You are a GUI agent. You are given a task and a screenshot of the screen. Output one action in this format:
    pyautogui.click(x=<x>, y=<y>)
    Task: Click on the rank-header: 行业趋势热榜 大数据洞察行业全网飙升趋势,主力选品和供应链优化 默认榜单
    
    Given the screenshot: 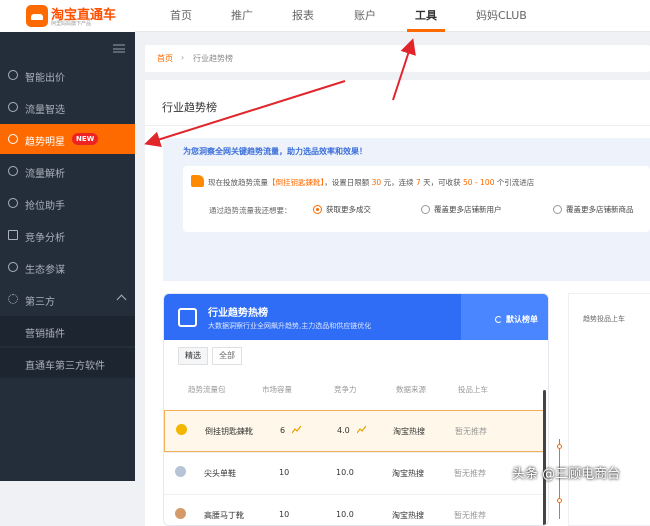 What is the action you would take?
    pyautogui.click(x=356, y=317)
    